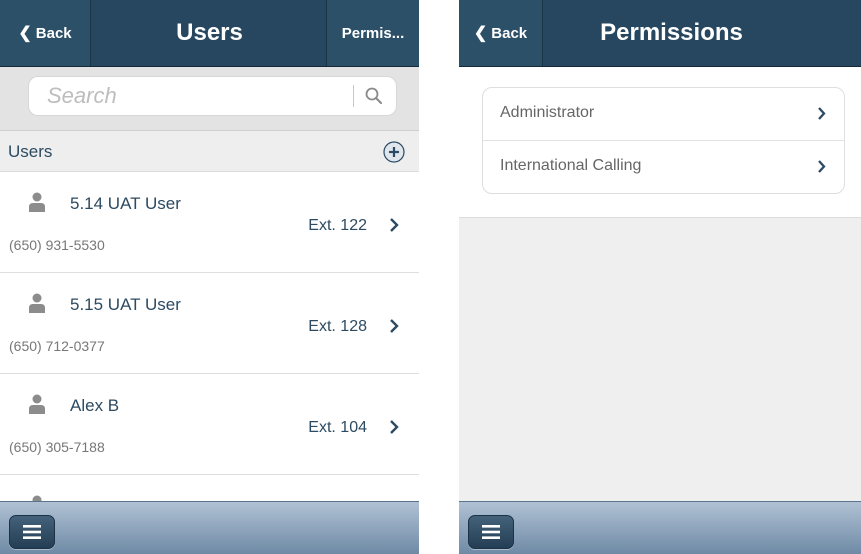 This screenshot has height=554, width=861. Describe the element at coordinates (57, 245) in the screenshot. I see `user-phone: (650) 931-5530` at that location.